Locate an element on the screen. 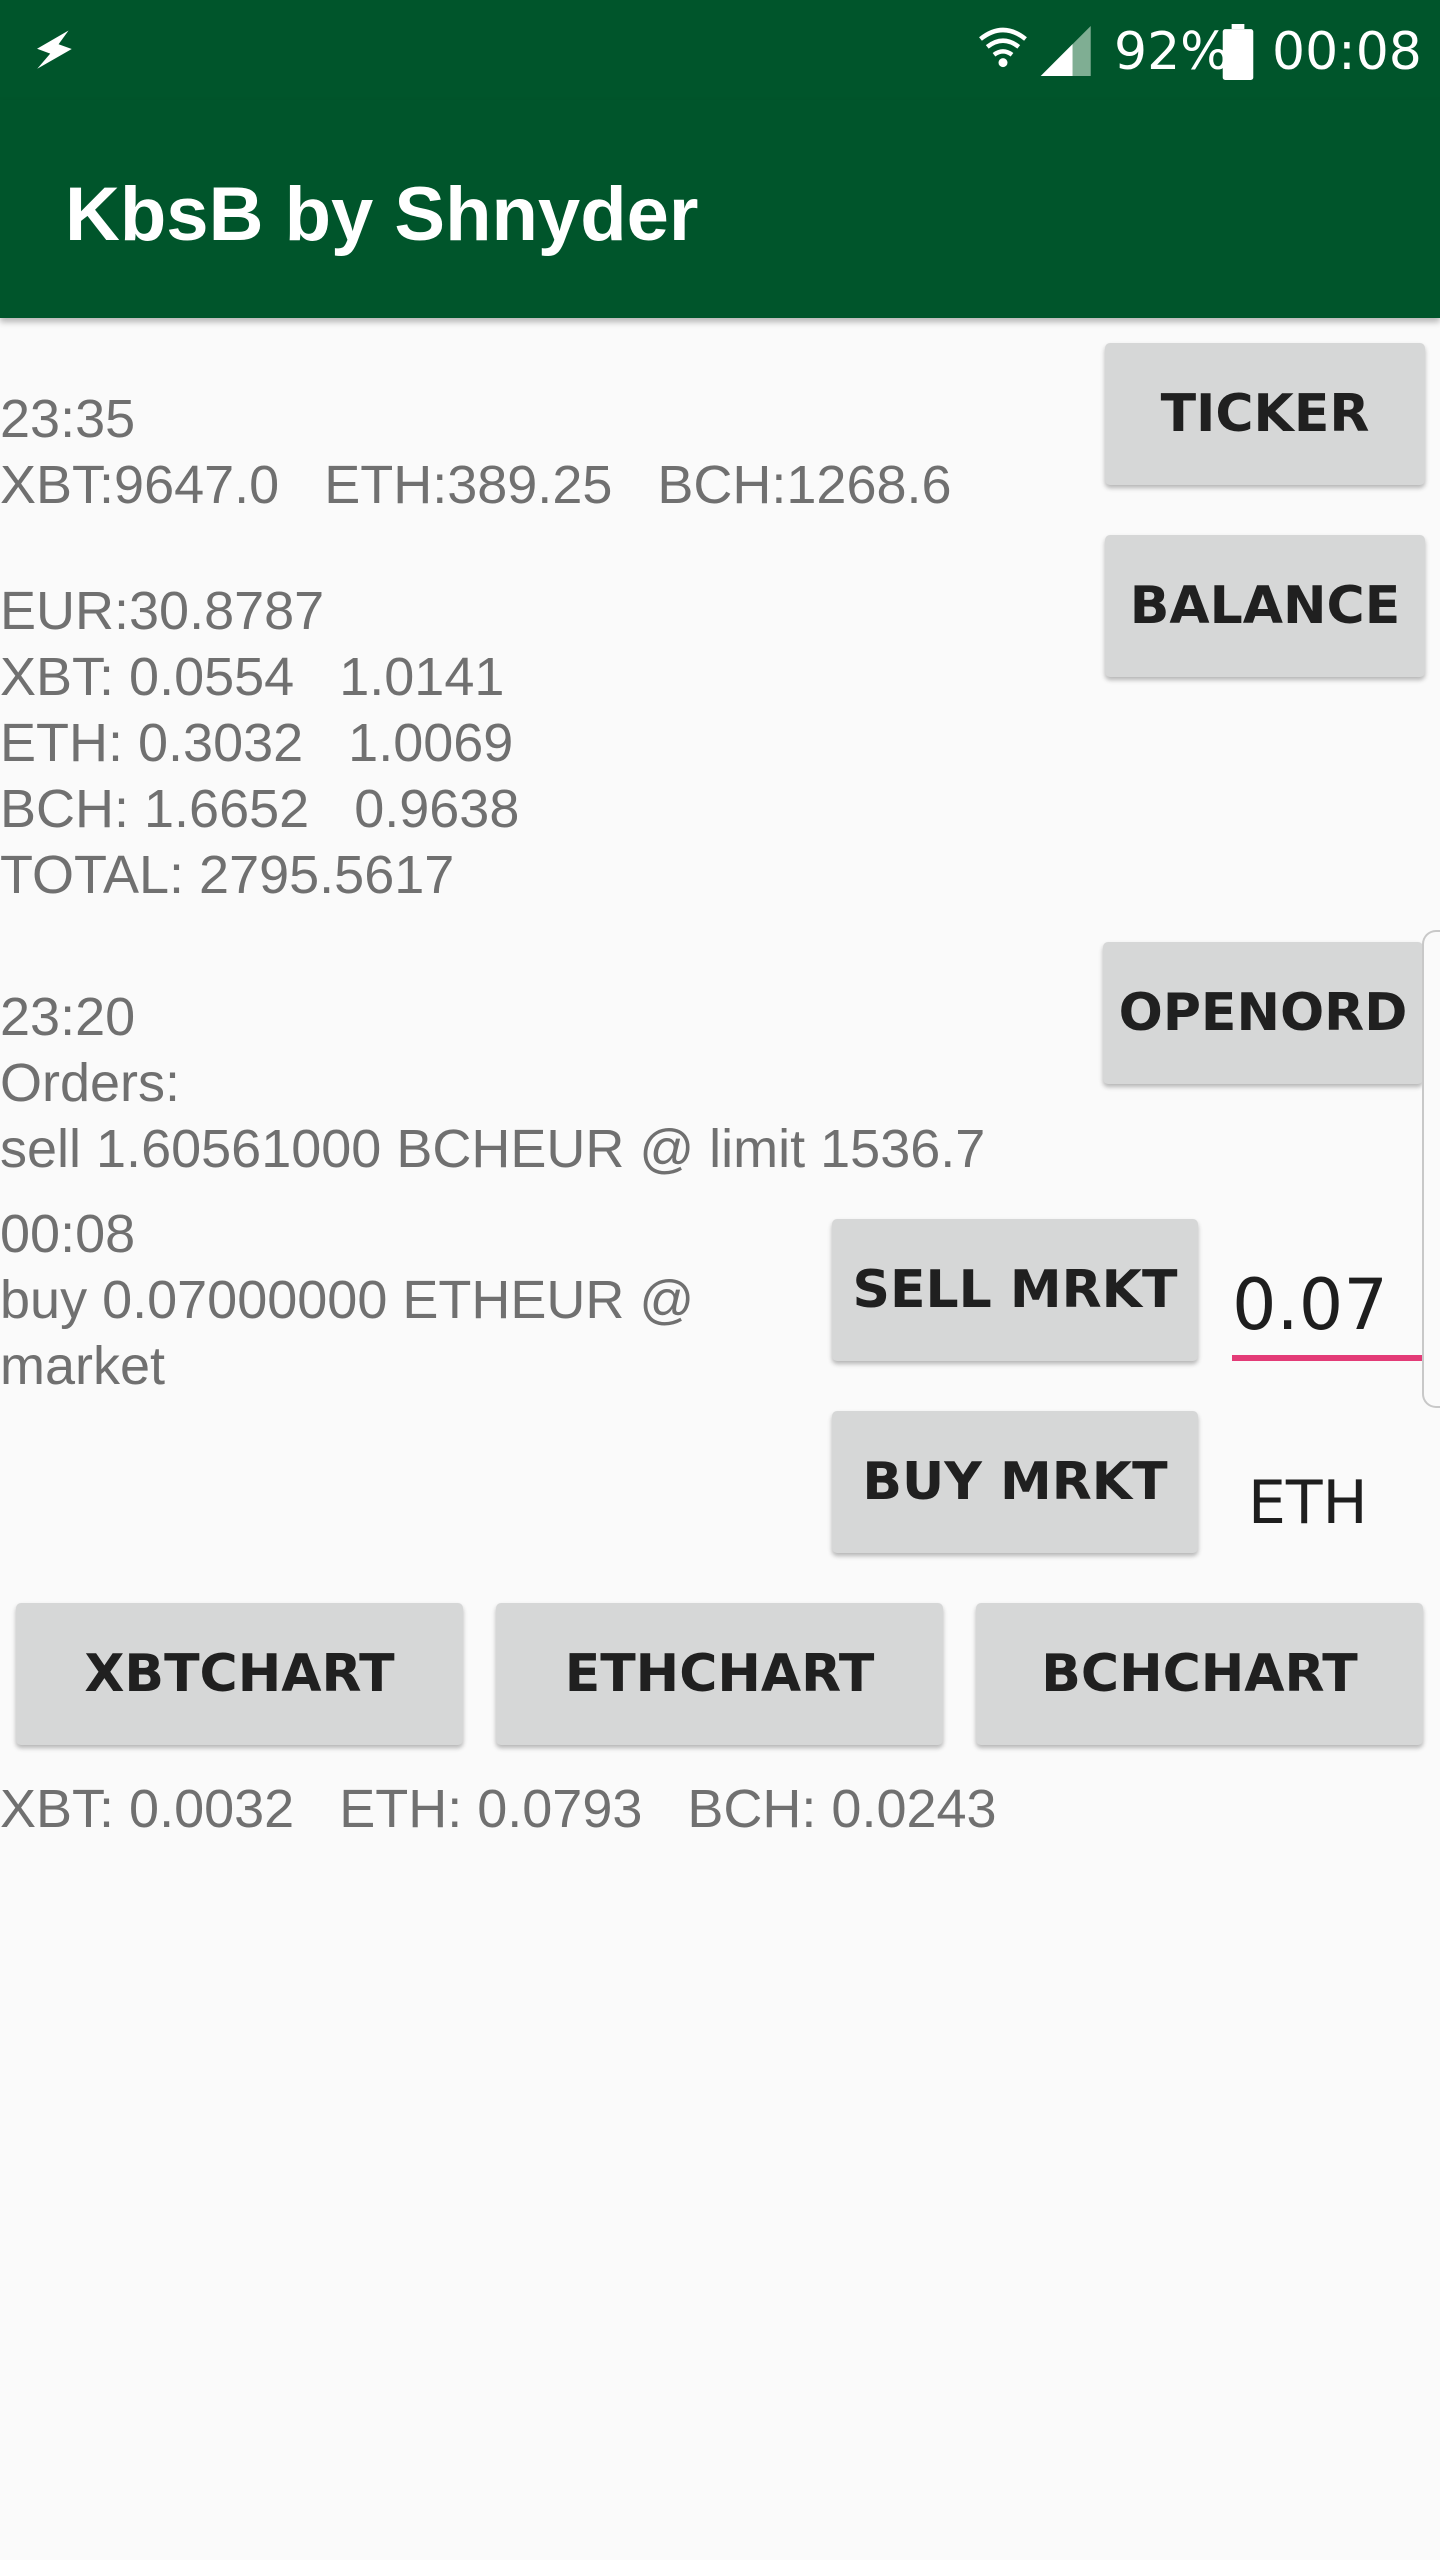 This screenshot has height=2560, width=1440. holdings-summary: XBT: 0.0032 ETH: 0.0793 BCH: 0.0243 is located at coordinates (498, 1809).